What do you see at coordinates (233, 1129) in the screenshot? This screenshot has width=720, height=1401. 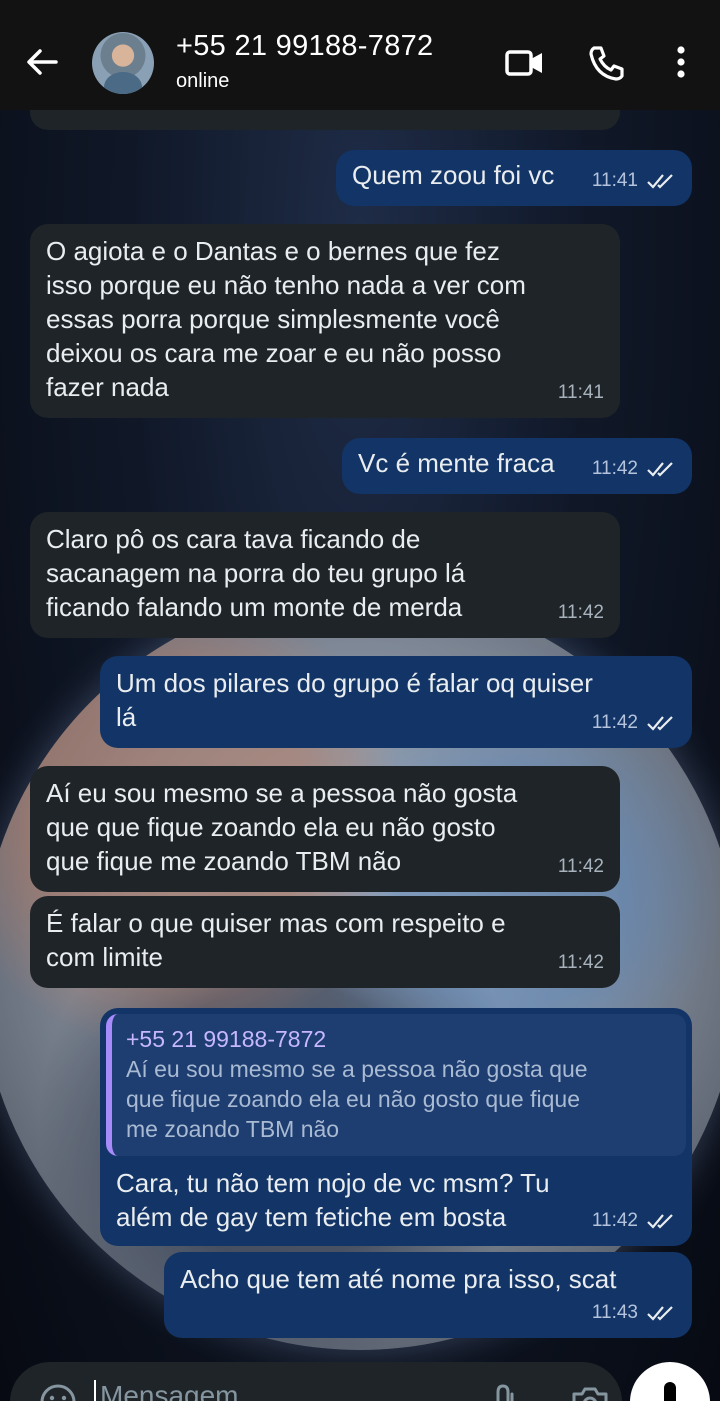 I see `quoted-line: me zoando TBM não` at bounding box center [233, 1129].